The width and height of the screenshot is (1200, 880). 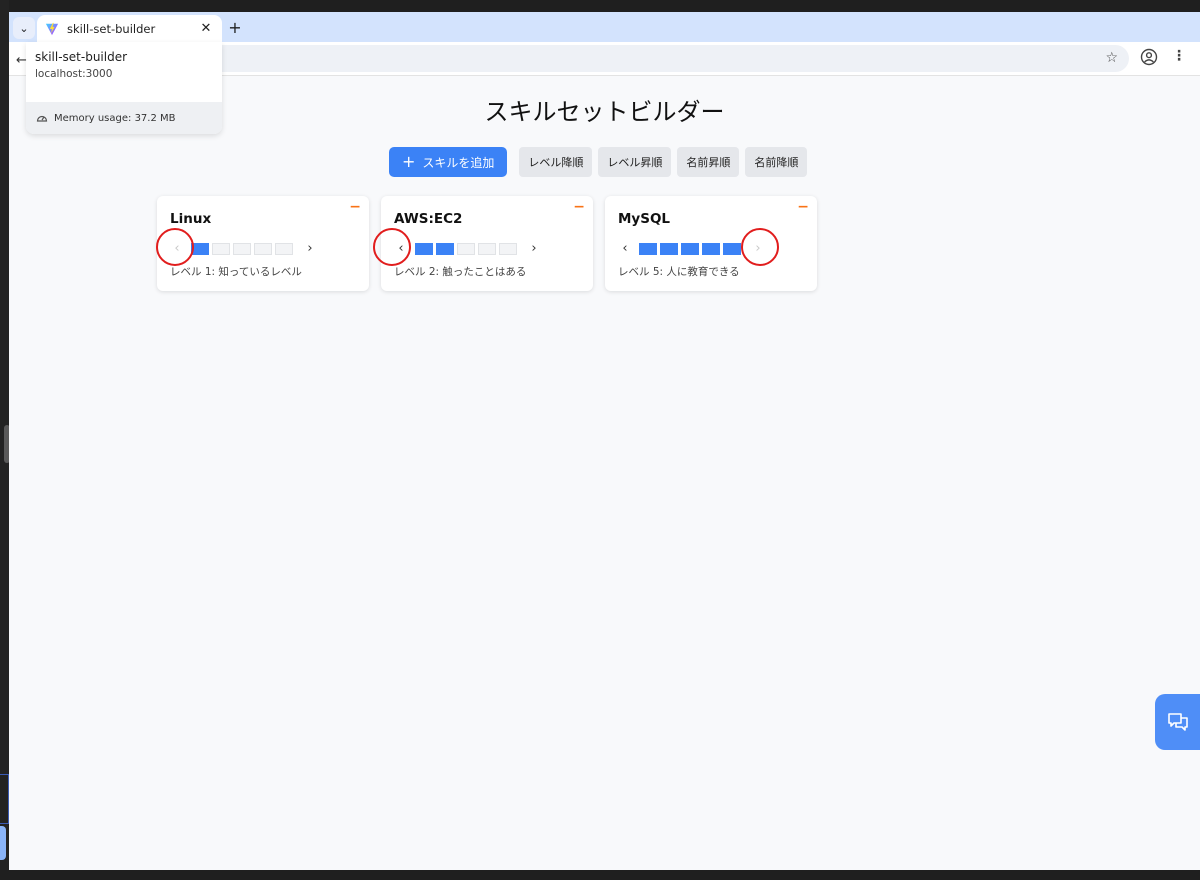 What do you see at coordinates (409, 161) in the screenshot?
I see `plus-icon: +` at bounding box center [409, 161].